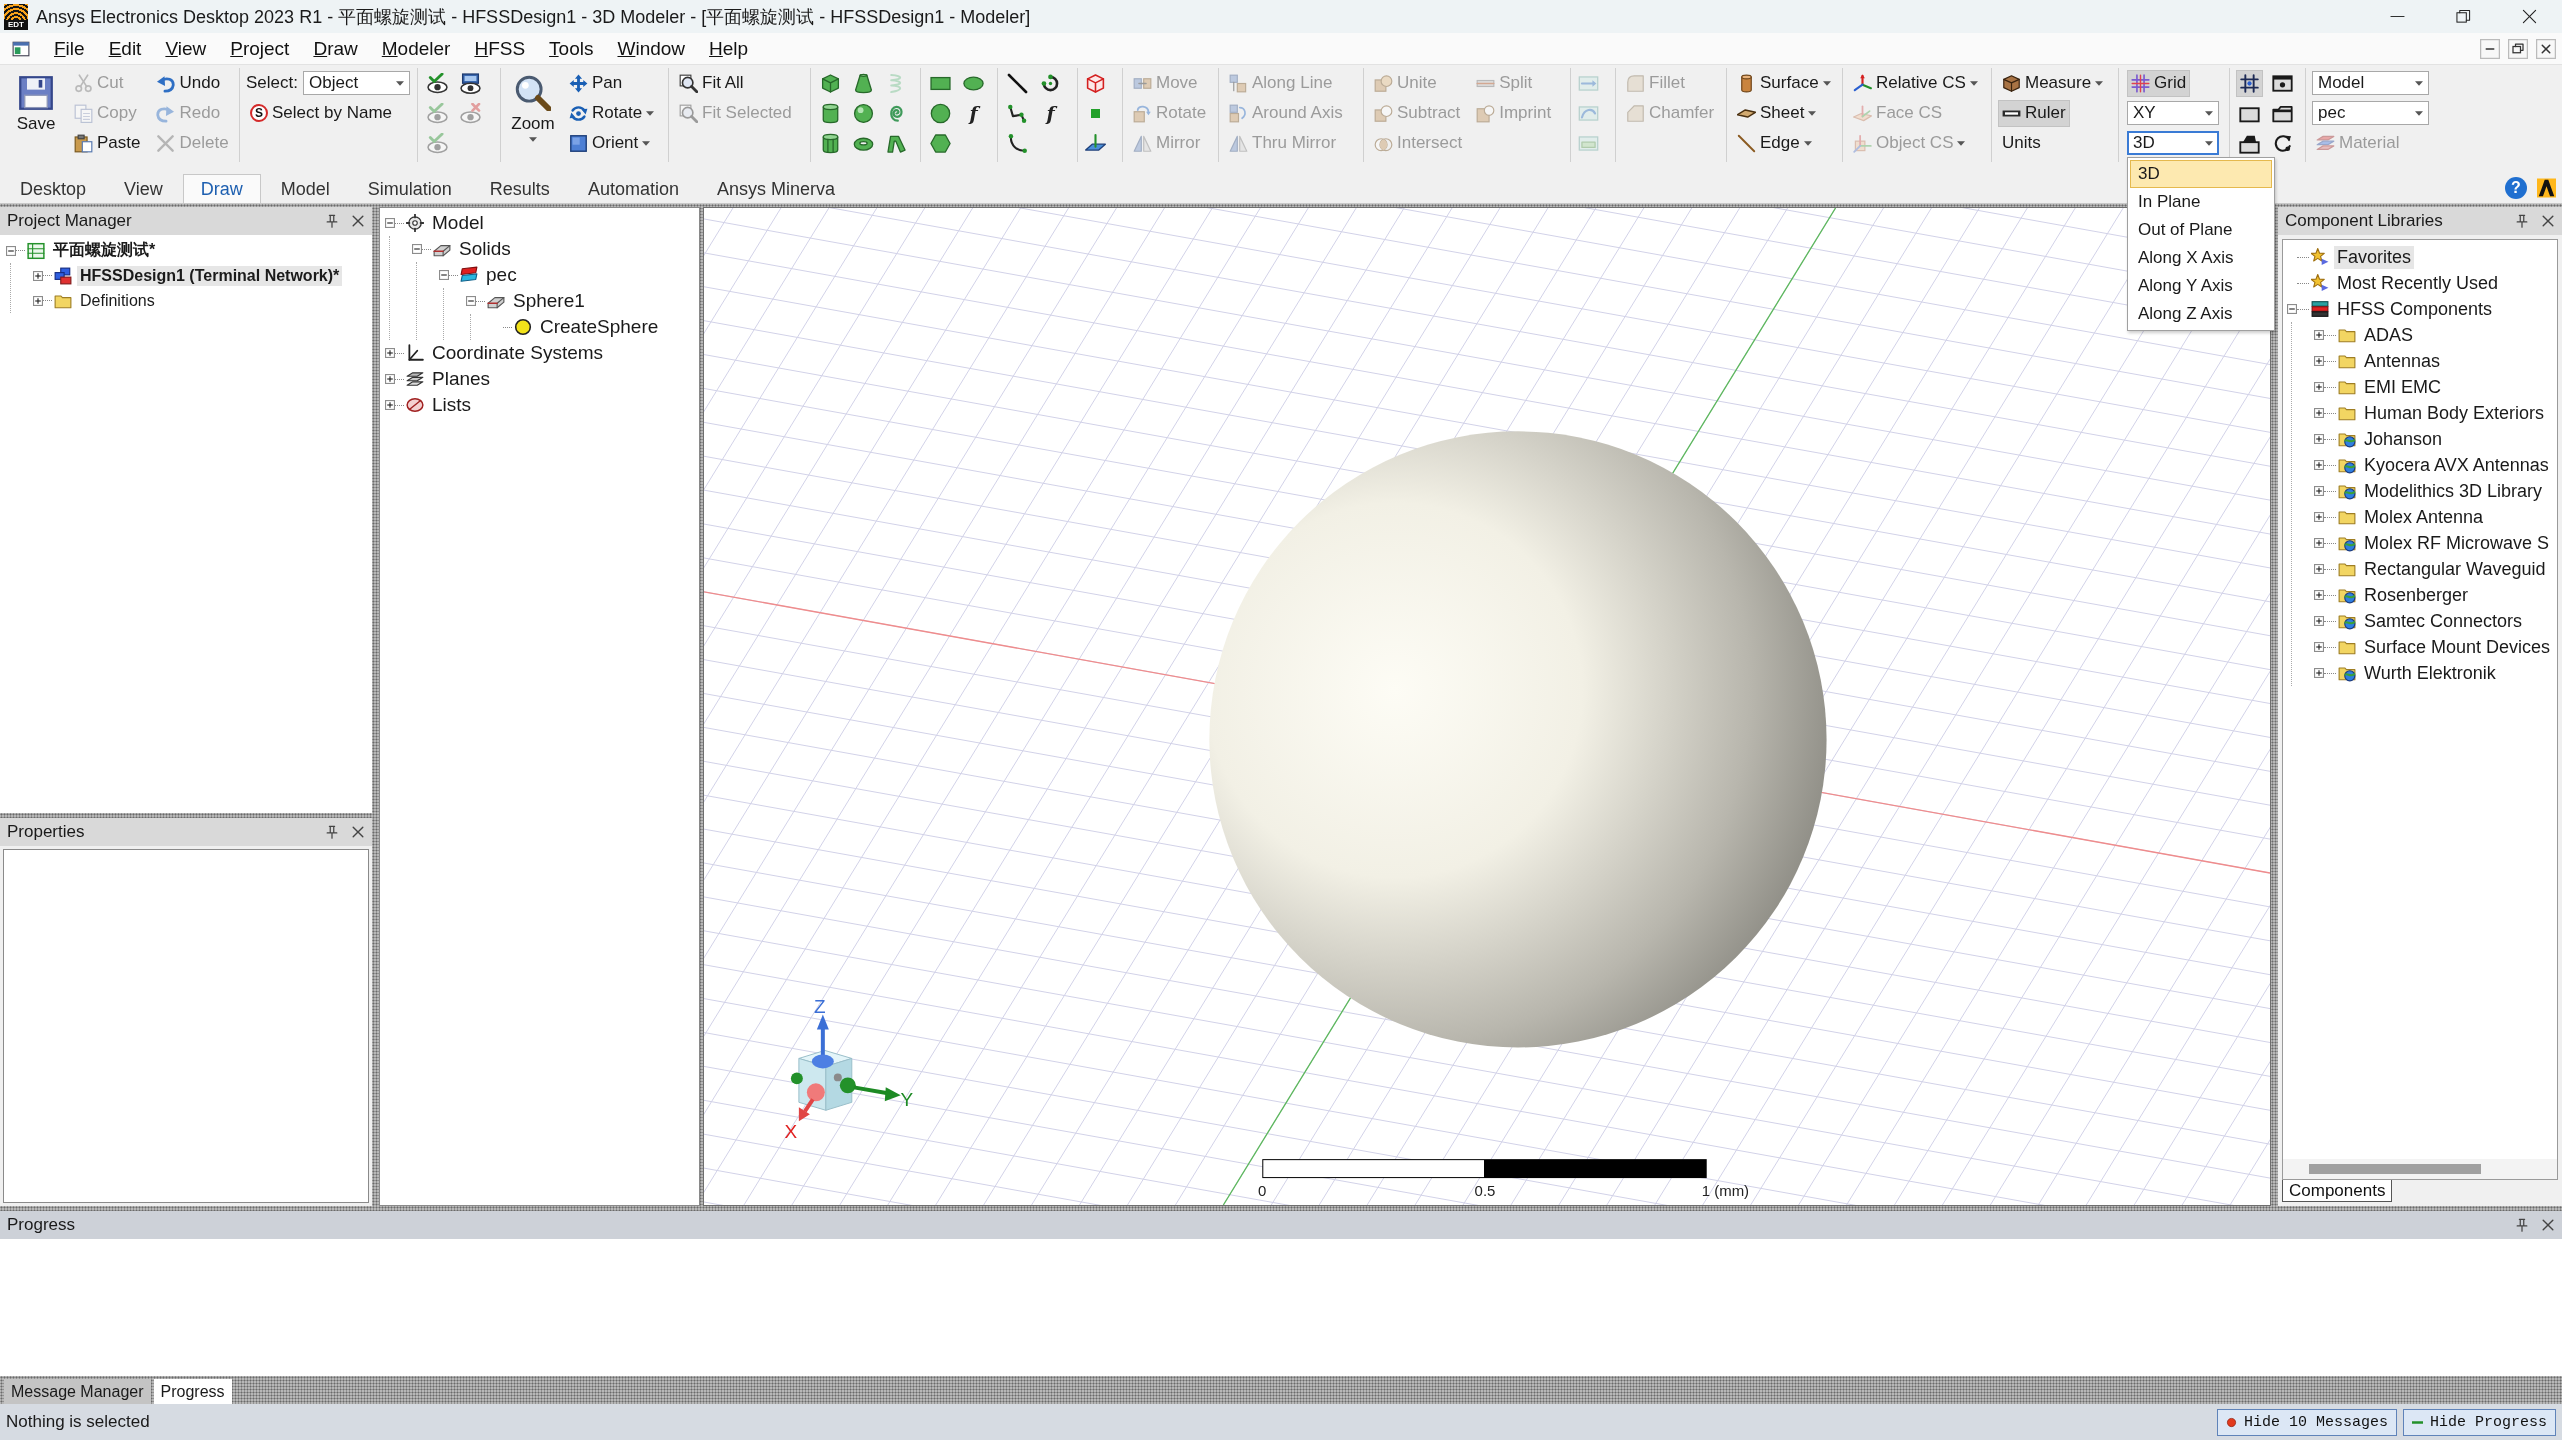 The image size is (2562, 1440). Describe the element at coordinates (485, 249) in the screenshot. I see `tree-item: Solids` at that location.